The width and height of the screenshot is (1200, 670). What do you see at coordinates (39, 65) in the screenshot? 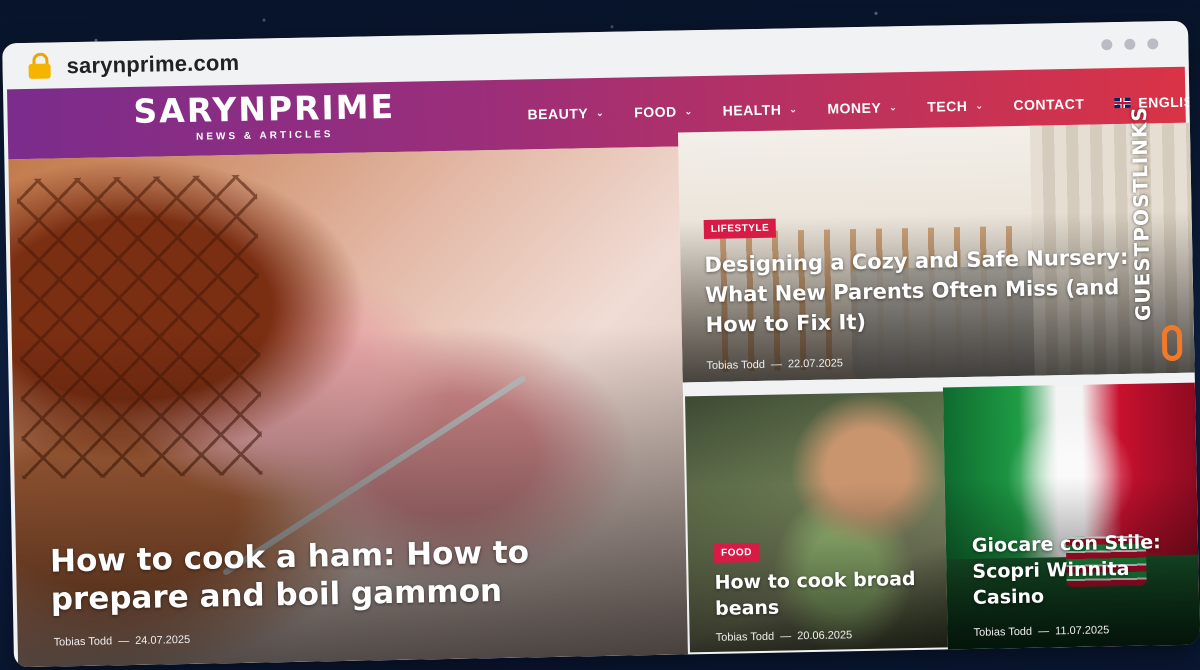
I see `lock-icon` at bounding box center [39, 65].